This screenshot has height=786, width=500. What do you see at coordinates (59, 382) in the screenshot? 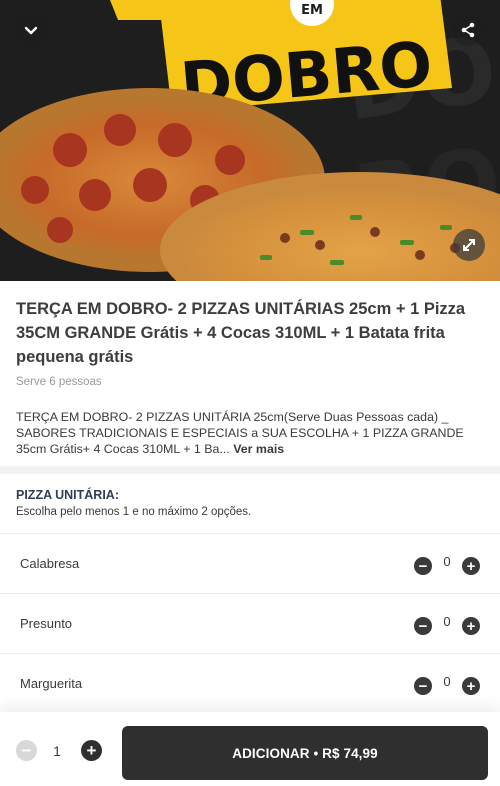
I see `serves-label: Serve 6 pessoas` at bounding box center [59, 382].